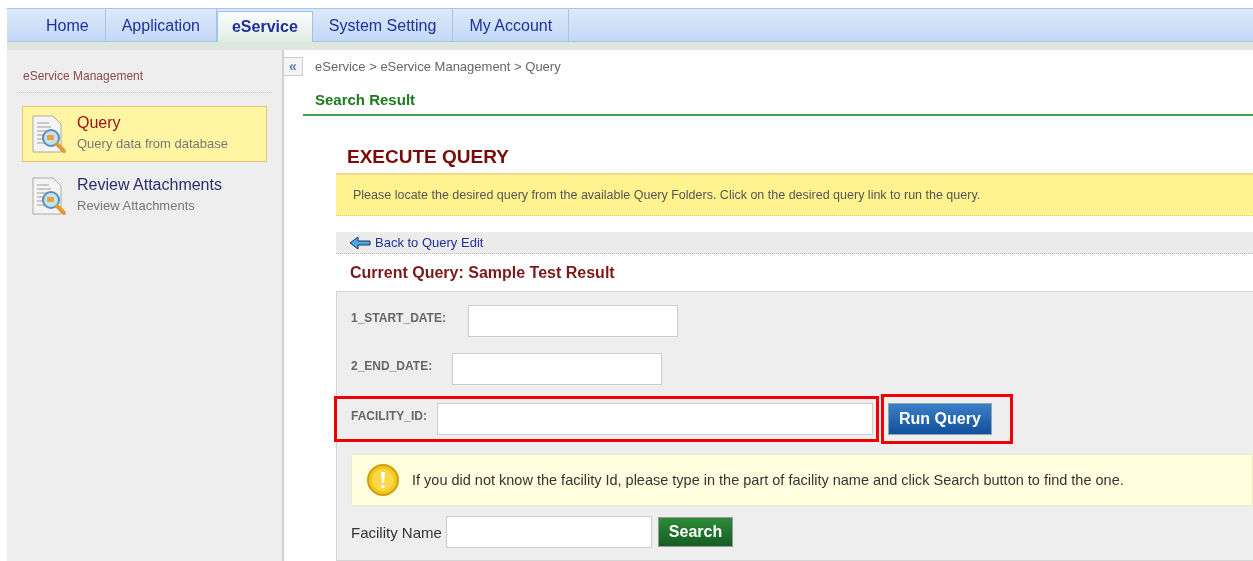  I want to click on search-button: Search, so click(695, 532).